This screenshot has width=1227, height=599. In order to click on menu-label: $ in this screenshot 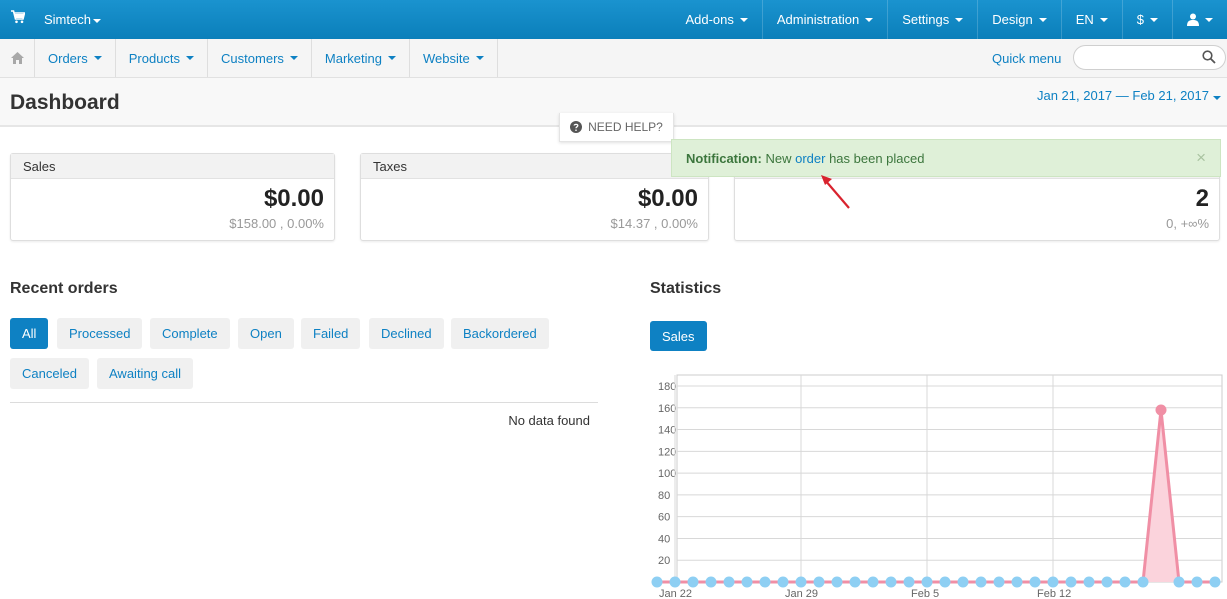, I will do `click(1140, 19)`.